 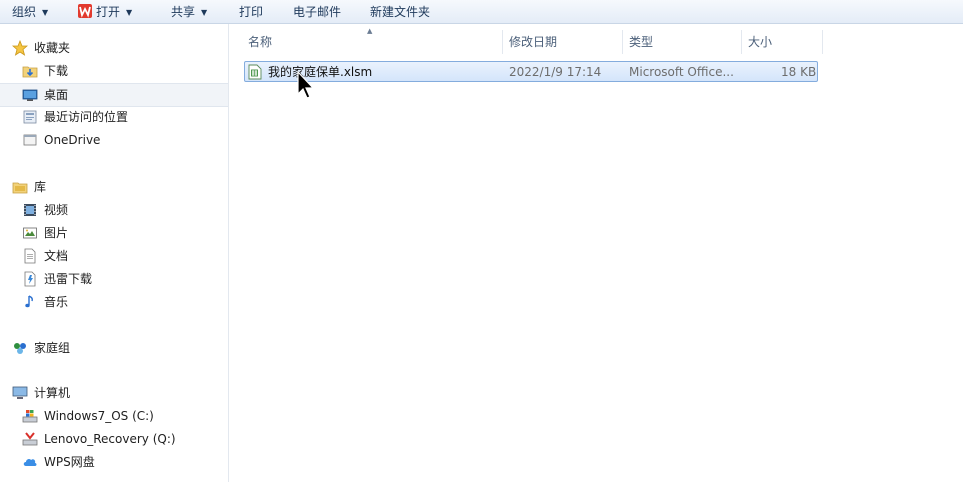 I want to click on sidebar-item-recent-places: 最近访问的位置, so click(x=114, y=117).